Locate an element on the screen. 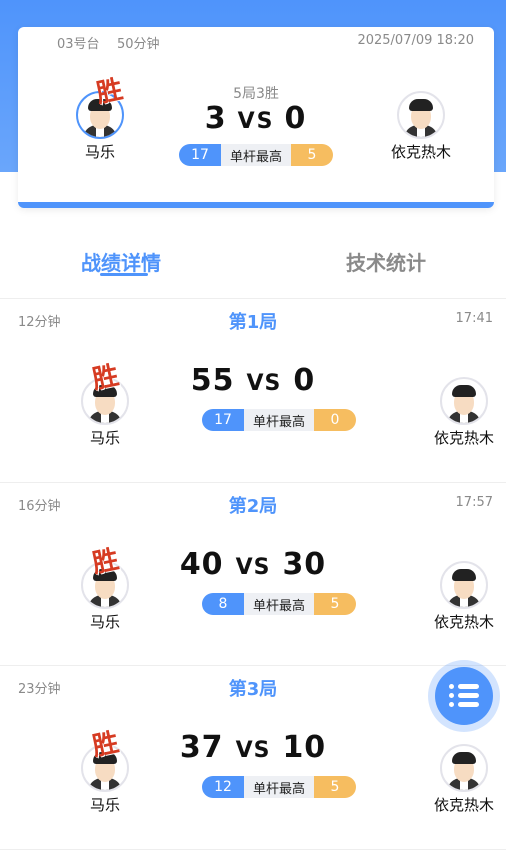 The image size is (506, 852). table-number: 03号台 is located at coordinates (78, 44).